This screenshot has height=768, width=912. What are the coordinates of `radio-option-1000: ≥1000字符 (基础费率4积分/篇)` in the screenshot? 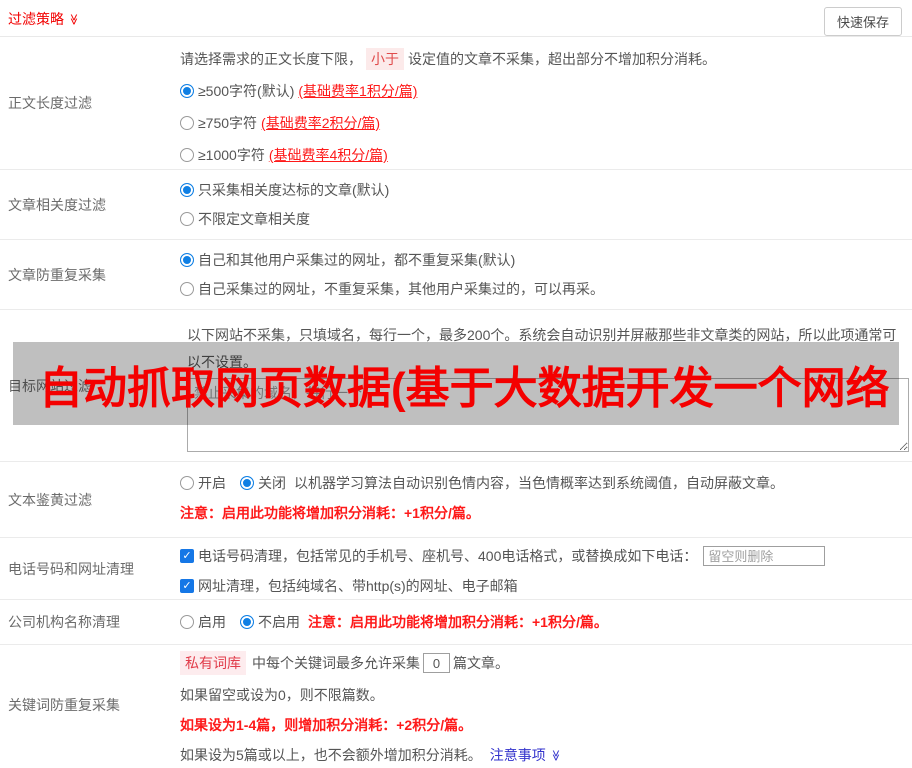 It's located at (546, 155).